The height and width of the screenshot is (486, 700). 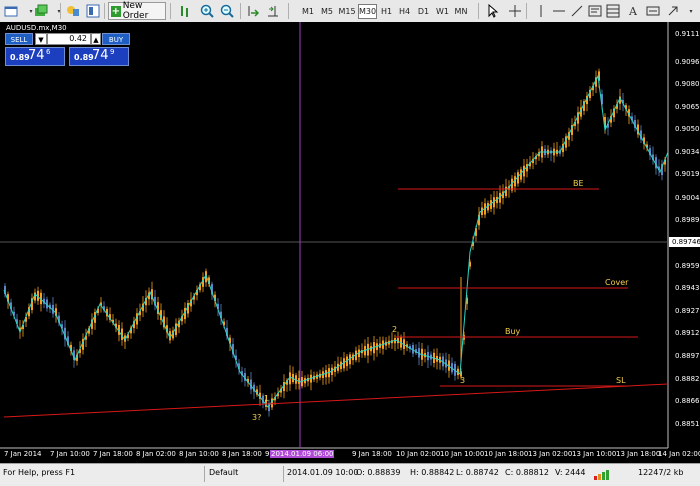 What do you see at coordinates (559, 11) in the screenshot?
I see `horizontal-line-icon` at bounding box center [559, 11].